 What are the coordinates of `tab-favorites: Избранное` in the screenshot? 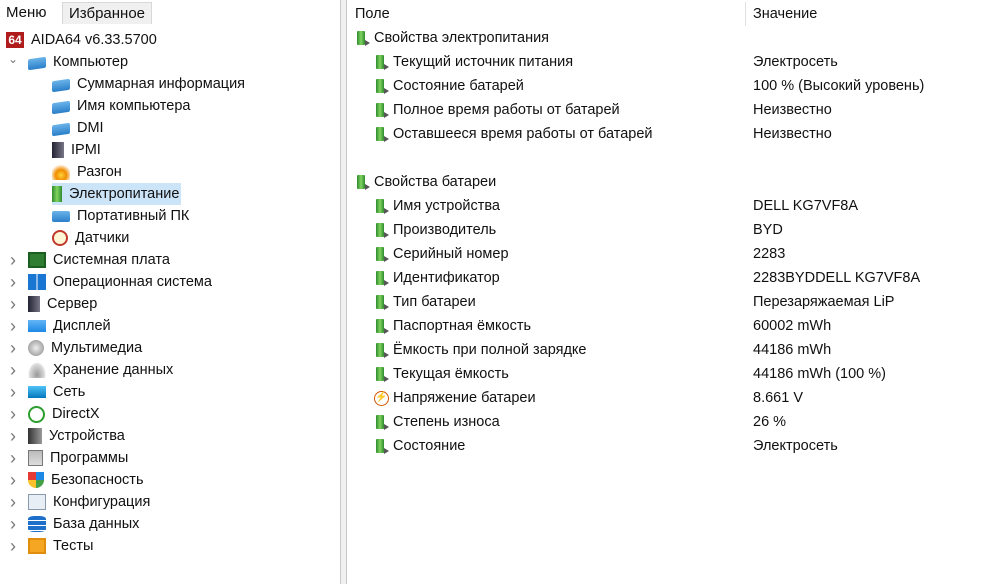 It's located at (107, 13).